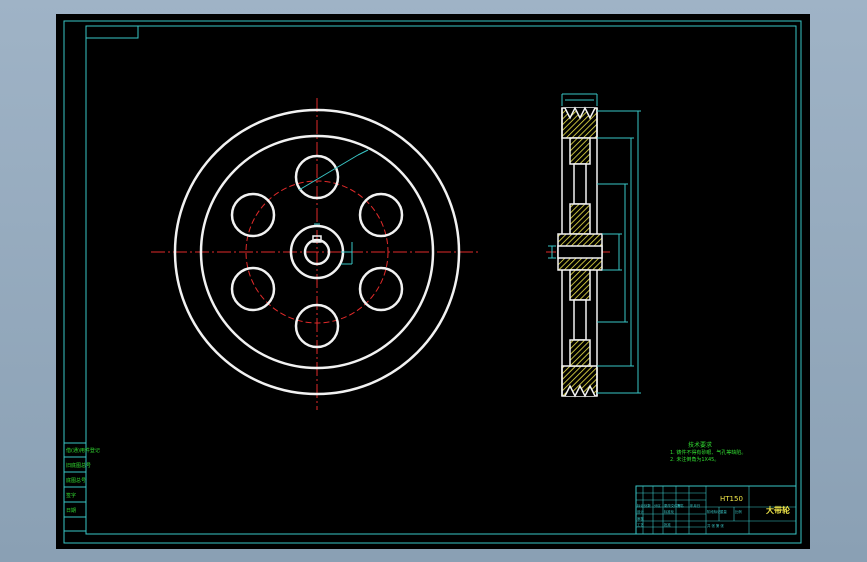 The width and height of the screenshot is (867, 562). What do you see at coordinates (647, 505) in the screenshot?
I see `svg-text: 处数` at bounding box center [647, 505].